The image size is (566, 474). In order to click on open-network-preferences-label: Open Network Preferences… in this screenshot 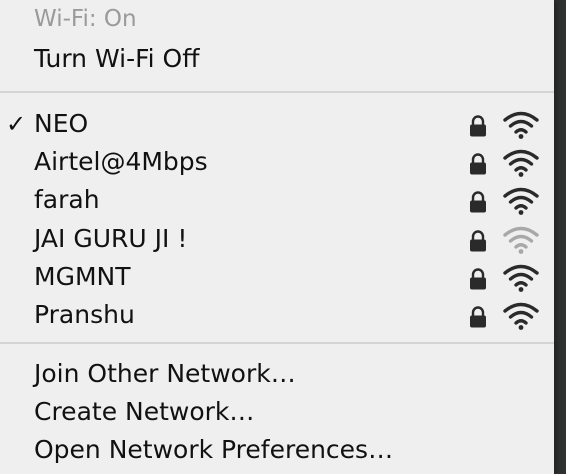, I will do `click(214, 449)`.